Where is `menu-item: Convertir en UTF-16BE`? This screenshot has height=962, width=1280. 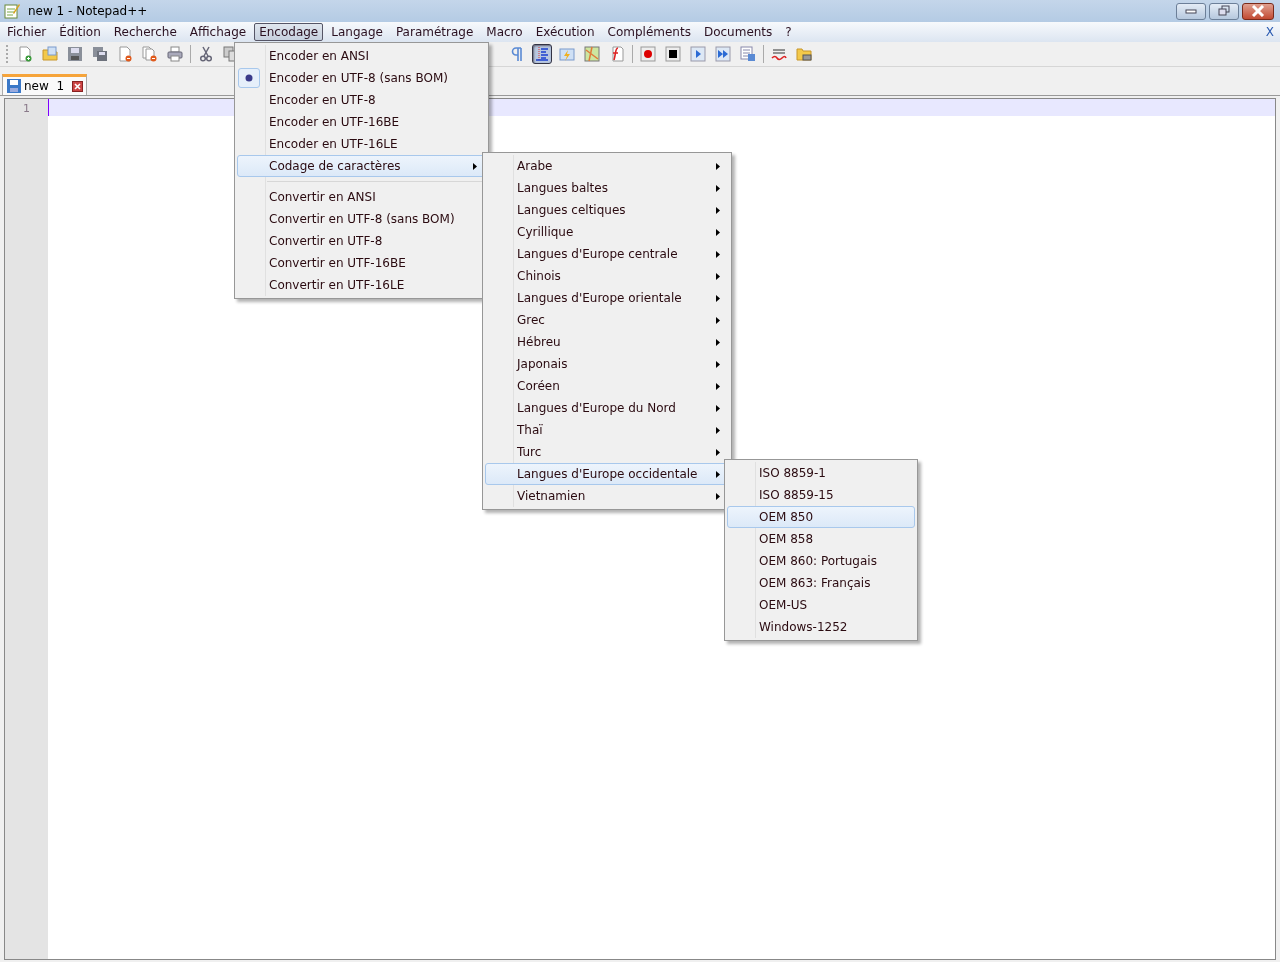 menu-item: Convertir en UTF-16BE is located at coordinates (361, 263).